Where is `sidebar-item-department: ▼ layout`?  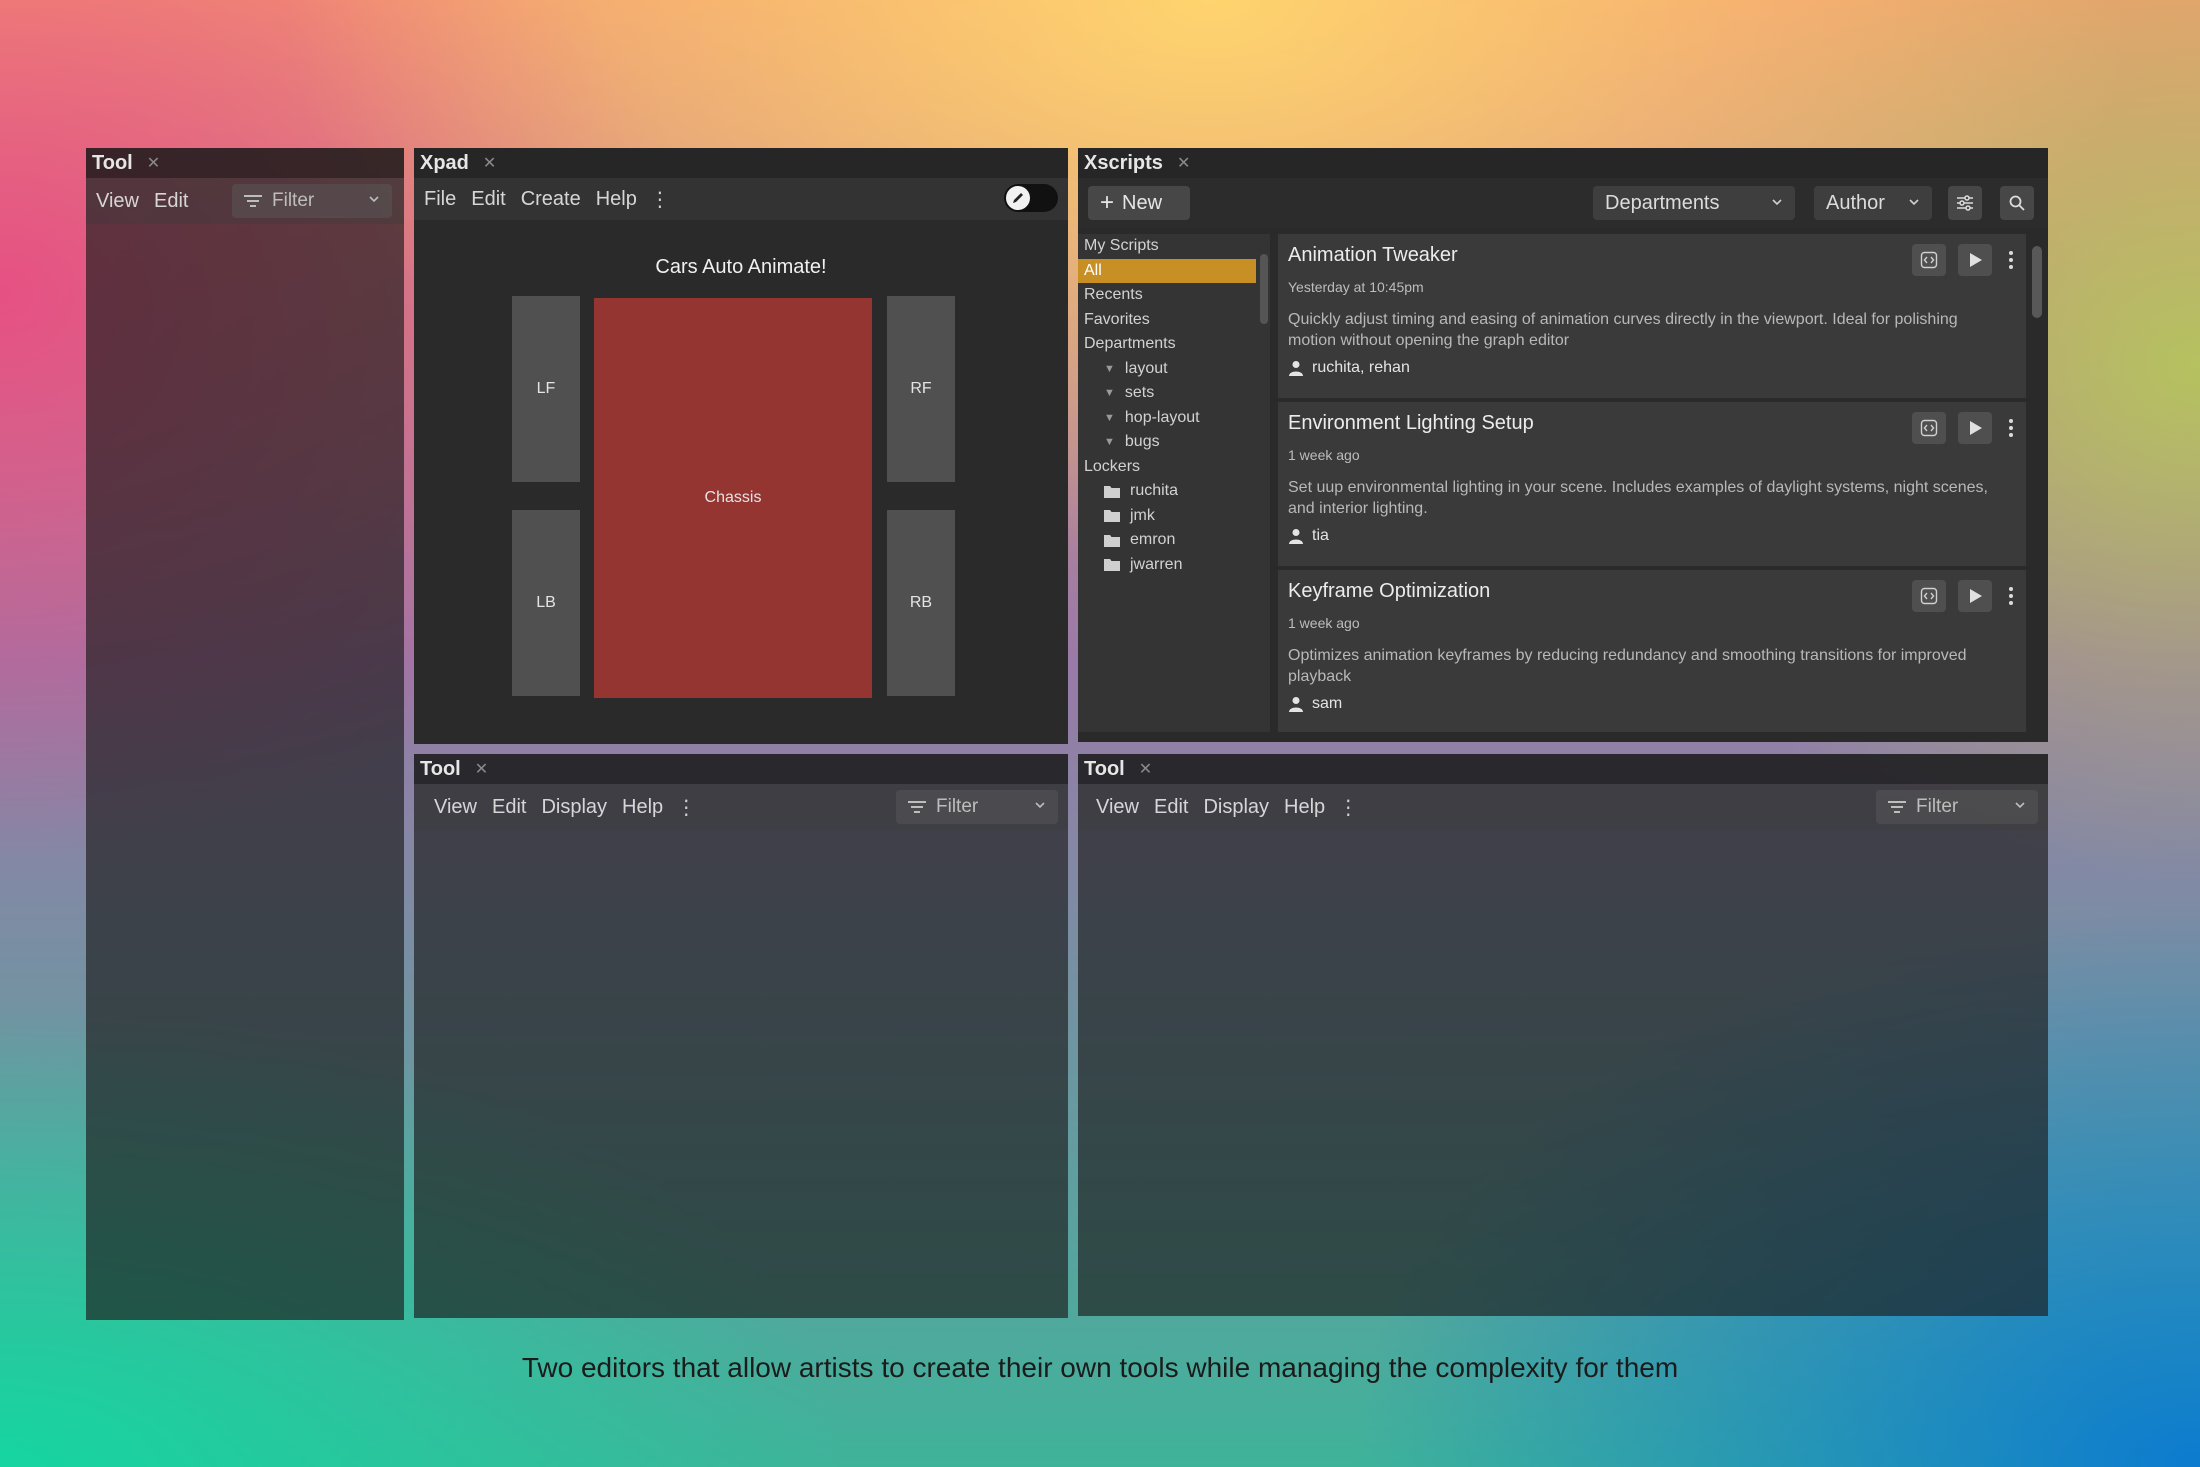 sidebar-item-department: ▼ layout is located at coordinates (1174, 369).